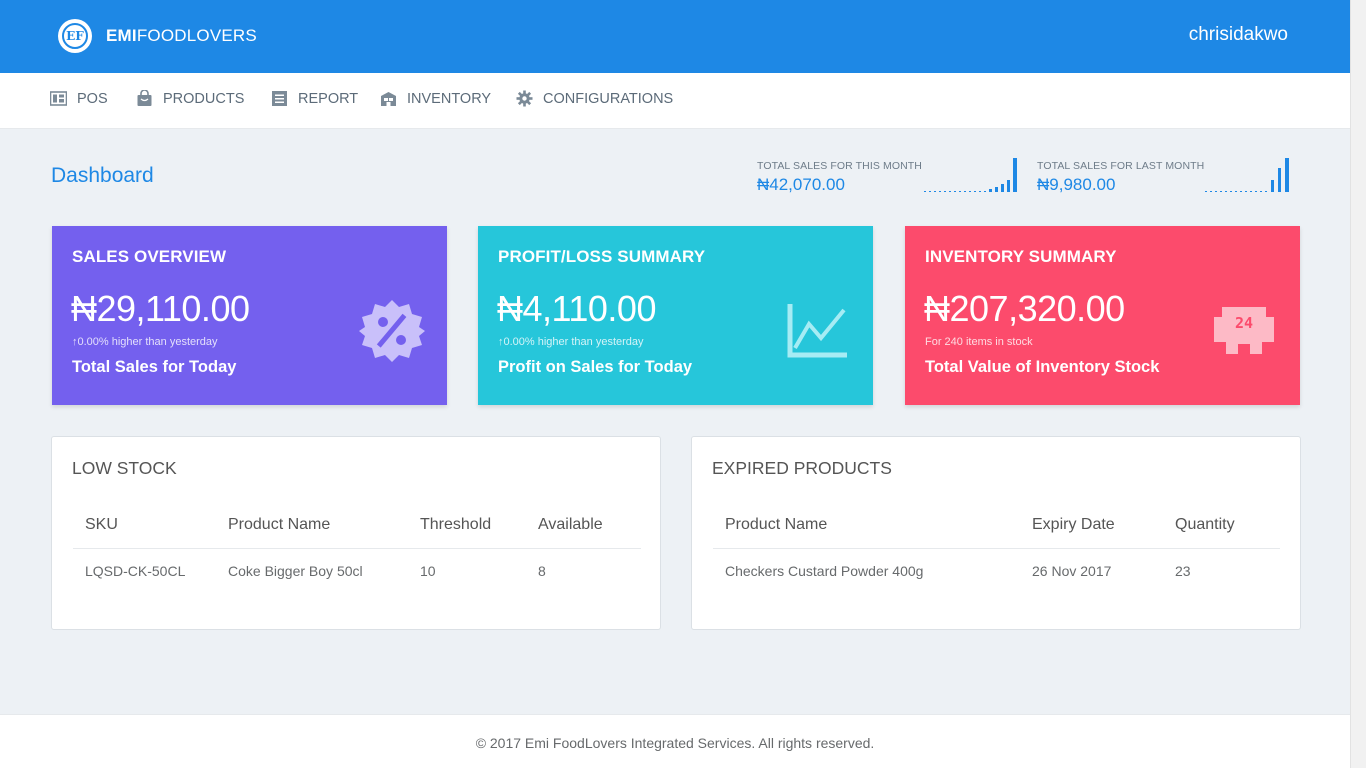 The width and height of the screenshot is (1366, 768). What do you see at coordinates (675, 36) in the screenshot?
I see `top-bar: EF EMIFOODLOVERS chrisidakwo` at bounding box center [675, 36].